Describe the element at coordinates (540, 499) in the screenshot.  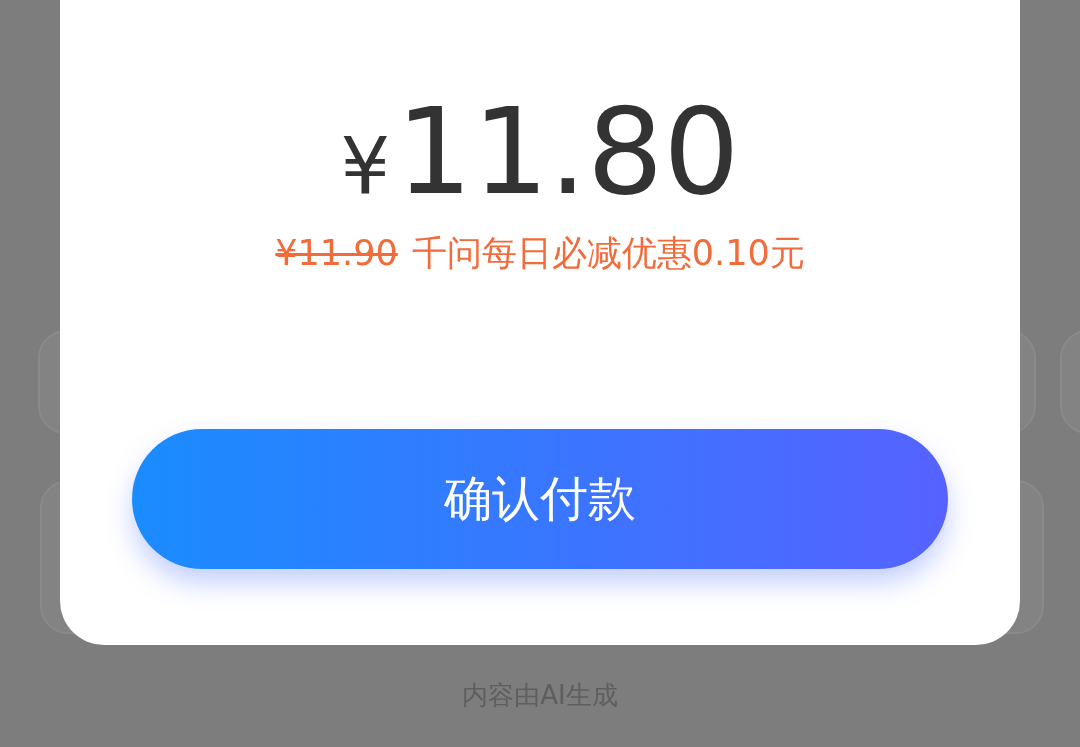
I see `confirm-payment-button: 确认付款` at that location.